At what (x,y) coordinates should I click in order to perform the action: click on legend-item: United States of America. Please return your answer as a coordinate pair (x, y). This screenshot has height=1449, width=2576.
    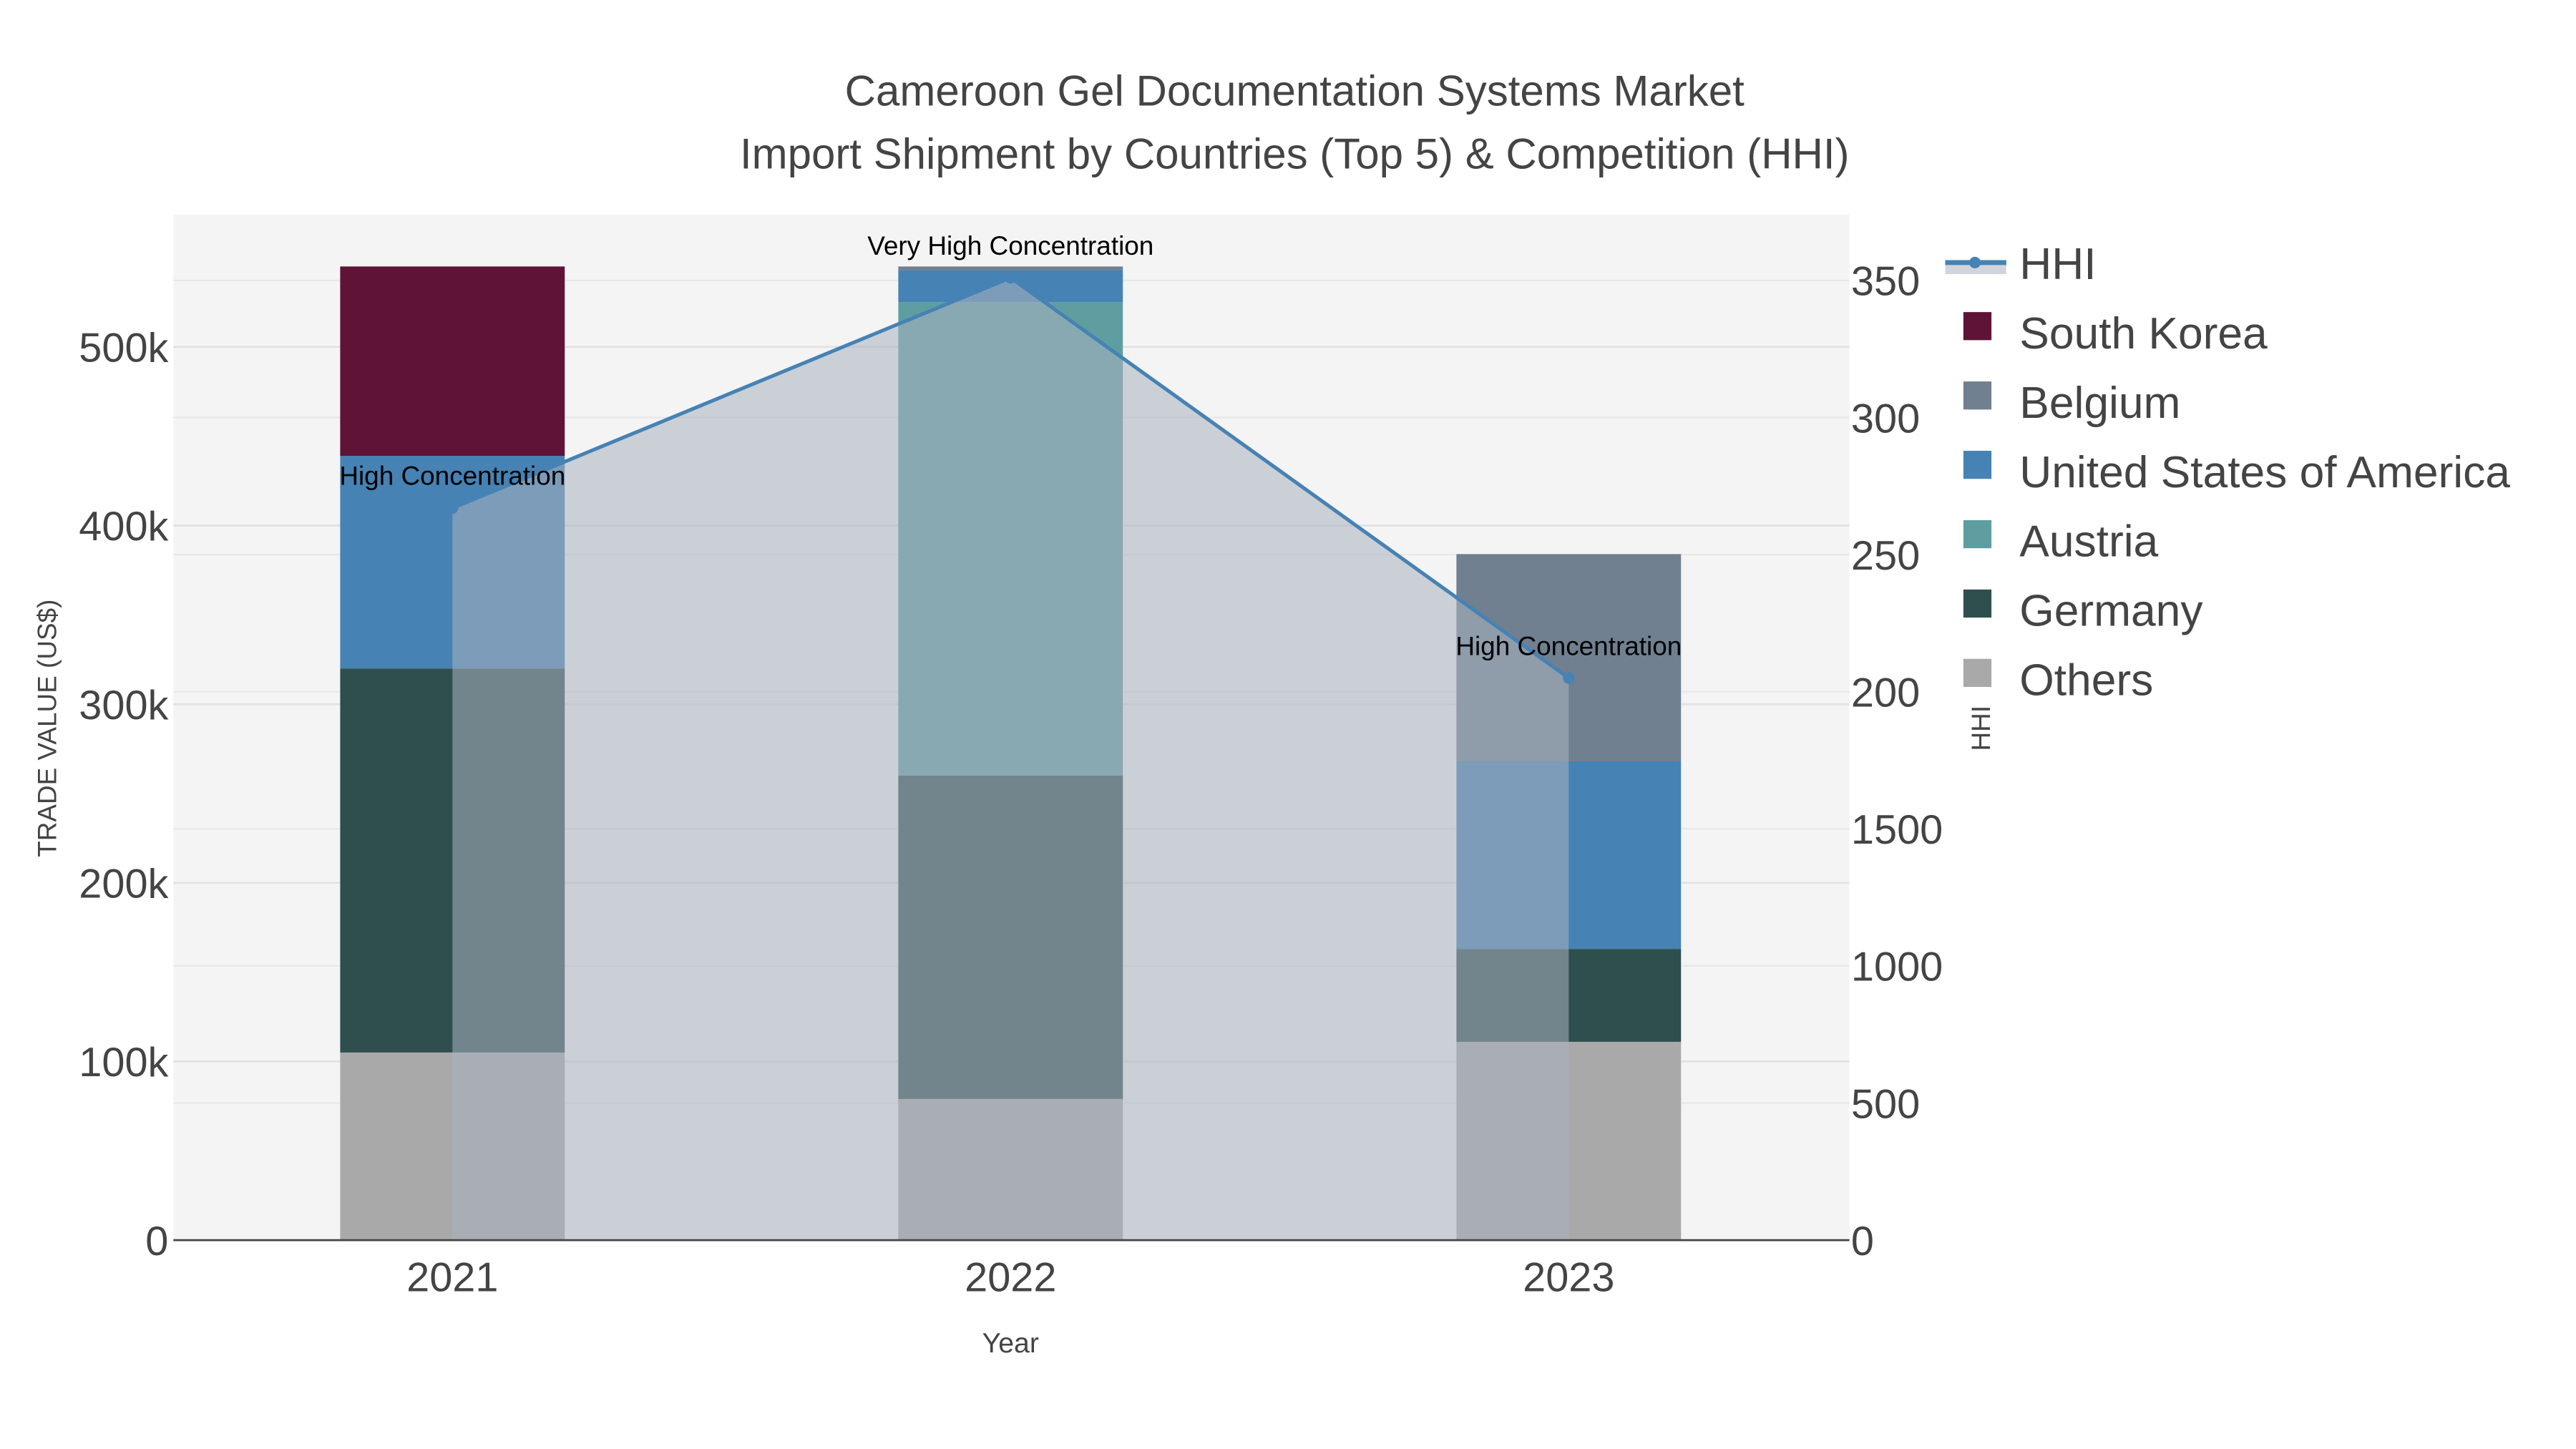
    Looking at the image, I should click on (2236, 472).